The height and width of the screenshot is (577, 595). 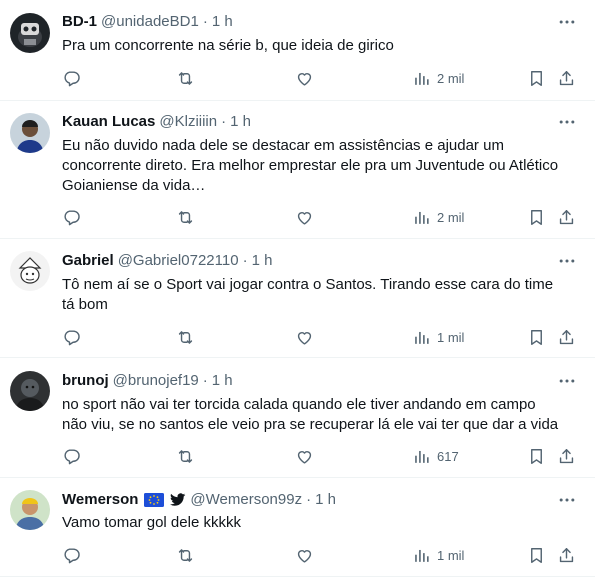 I want to click on tweet-header: Kauan Lucas @Klziiiin · 1 h, so click(x=156, y=122).